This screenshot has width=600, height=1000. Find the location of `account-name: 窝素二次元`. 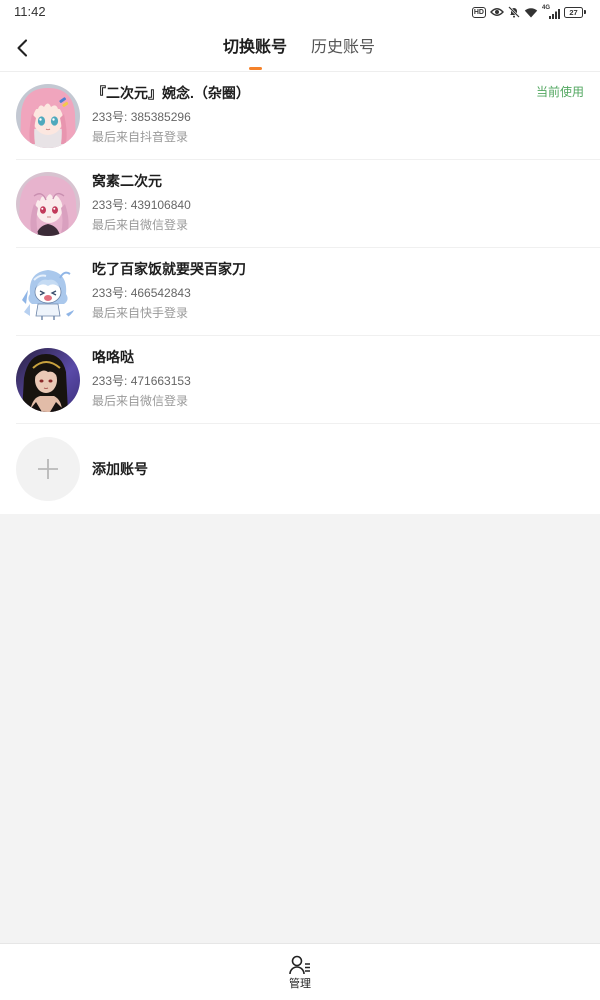

account-name: 窝素二次元 is located at coordinates (127, 181).